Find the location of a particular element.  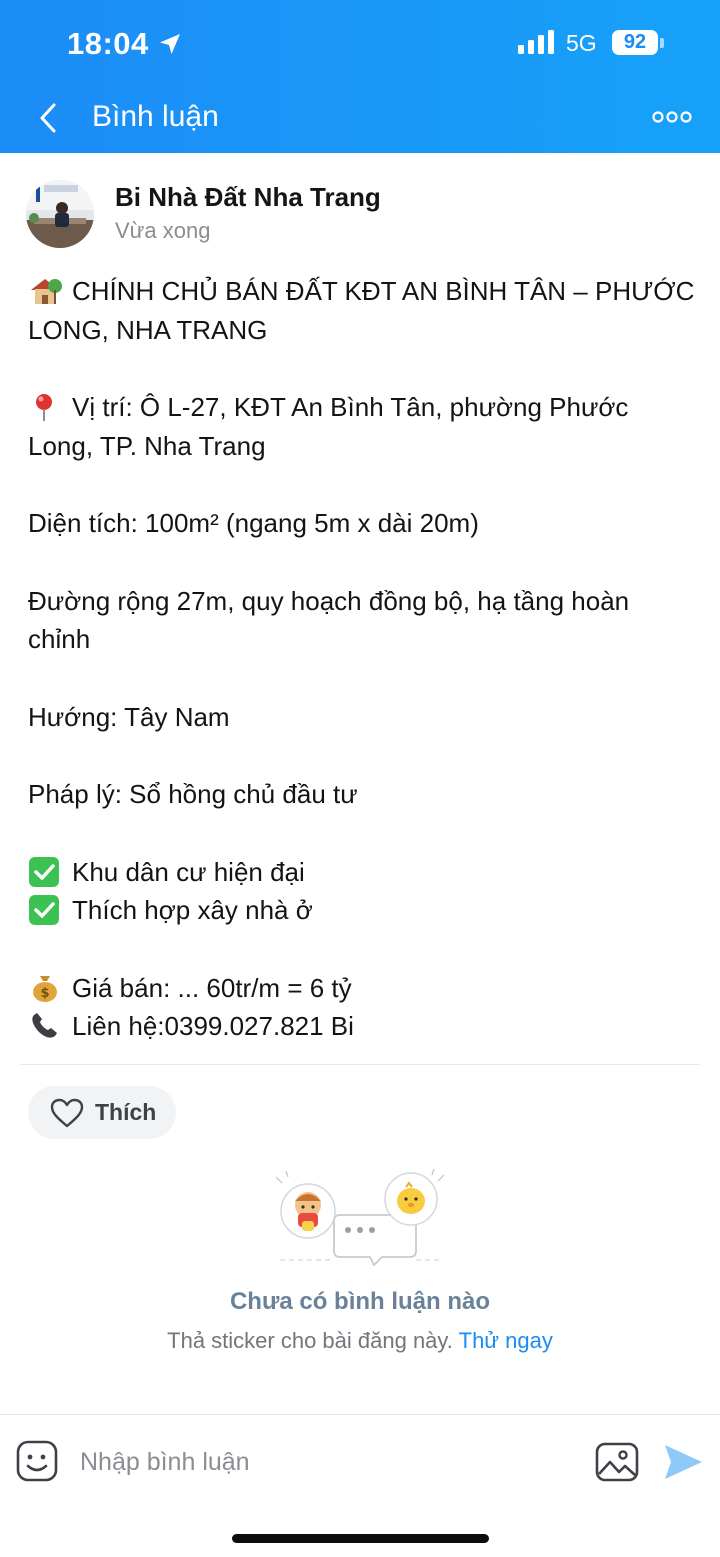

post-line: Liên hệ:0399.027.821 Bi is located at coordinates (363, 1026).